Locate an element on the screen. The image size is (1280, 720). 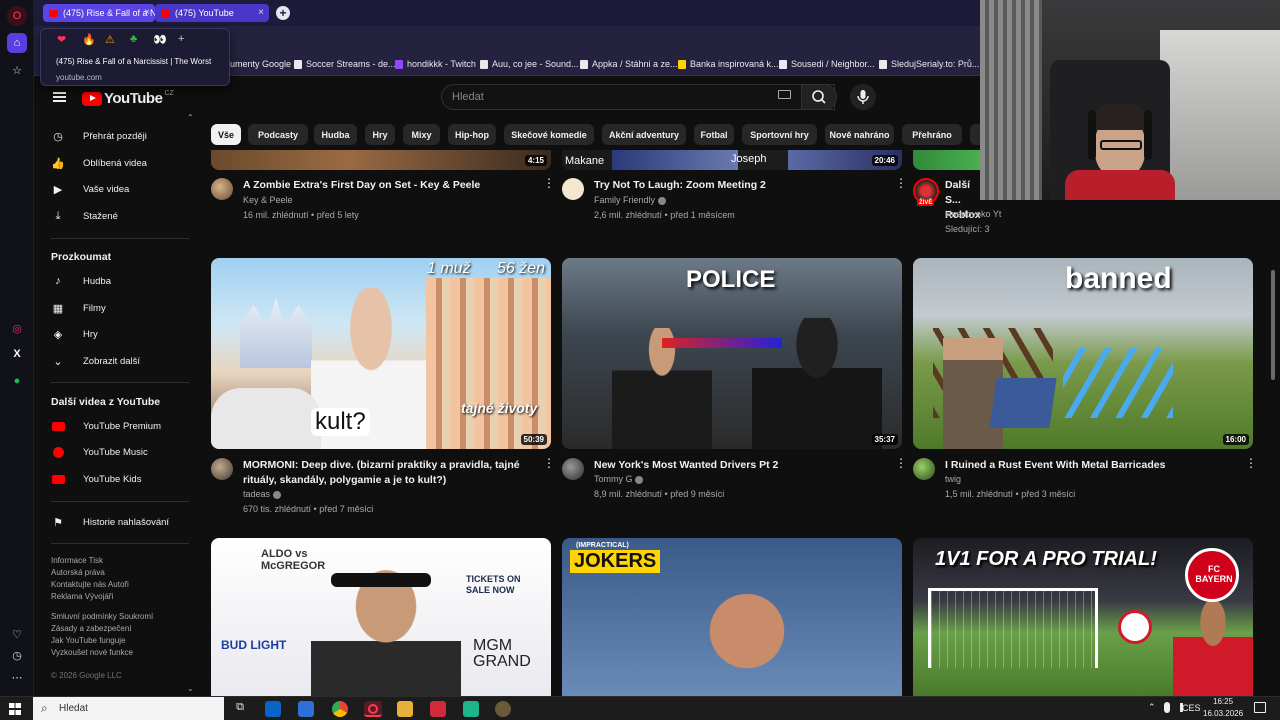
video-thumbnail: (IMPRACTICAL) JOKERS is located at coordinates (732, 617).